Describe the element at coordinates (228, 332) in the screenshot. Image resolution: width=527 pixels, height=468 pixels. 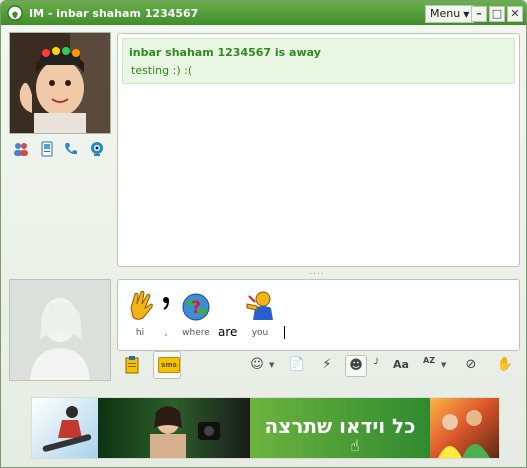
I see `typed-word: are` at that location.